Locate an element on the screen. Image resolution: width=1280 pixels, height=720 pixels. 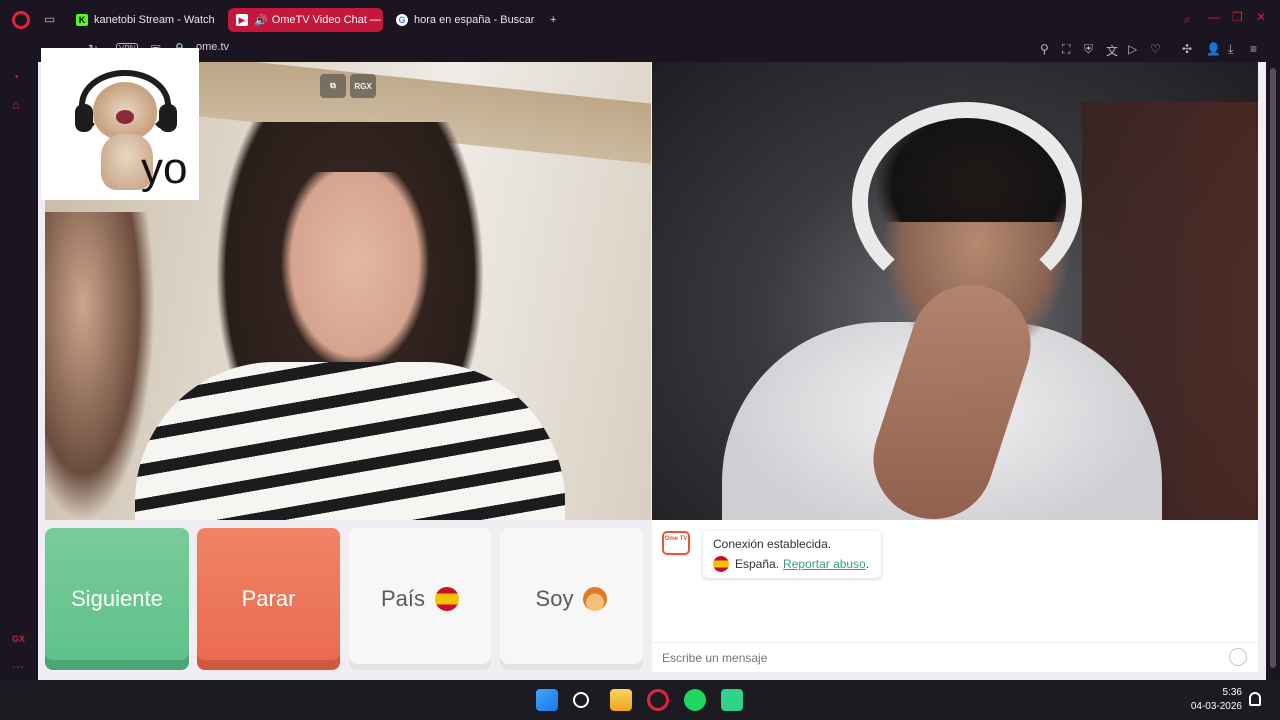
next-label: Siguiente is located at coordinates (117, 598).